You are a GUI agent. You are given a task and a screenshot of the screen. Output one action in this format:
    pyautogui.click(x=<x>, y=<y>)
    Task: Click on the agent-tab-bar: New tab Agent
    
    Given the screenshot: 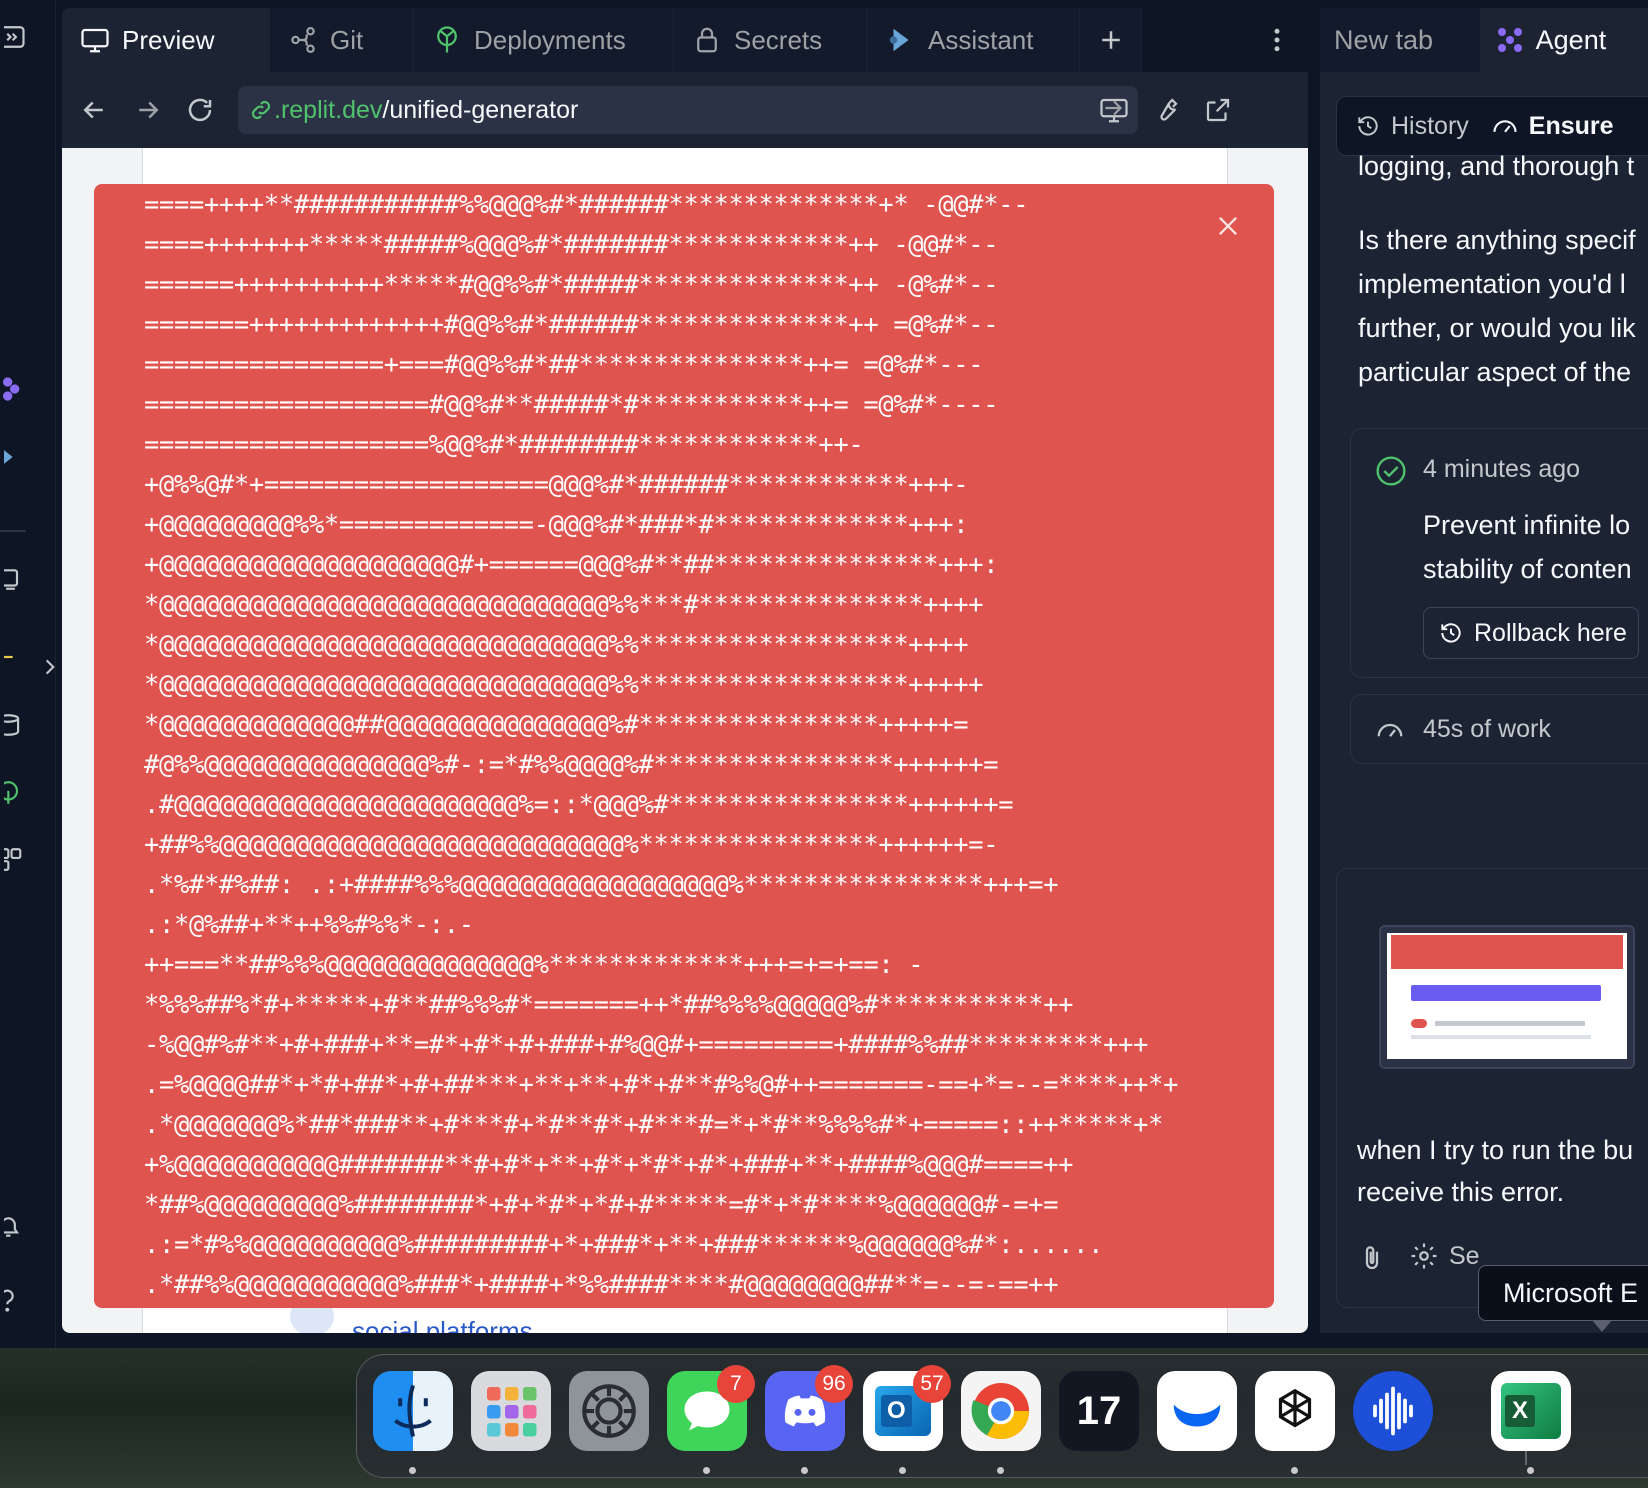 What is the action you would take?
    pyautogui.click(x=1484, y=40)
    